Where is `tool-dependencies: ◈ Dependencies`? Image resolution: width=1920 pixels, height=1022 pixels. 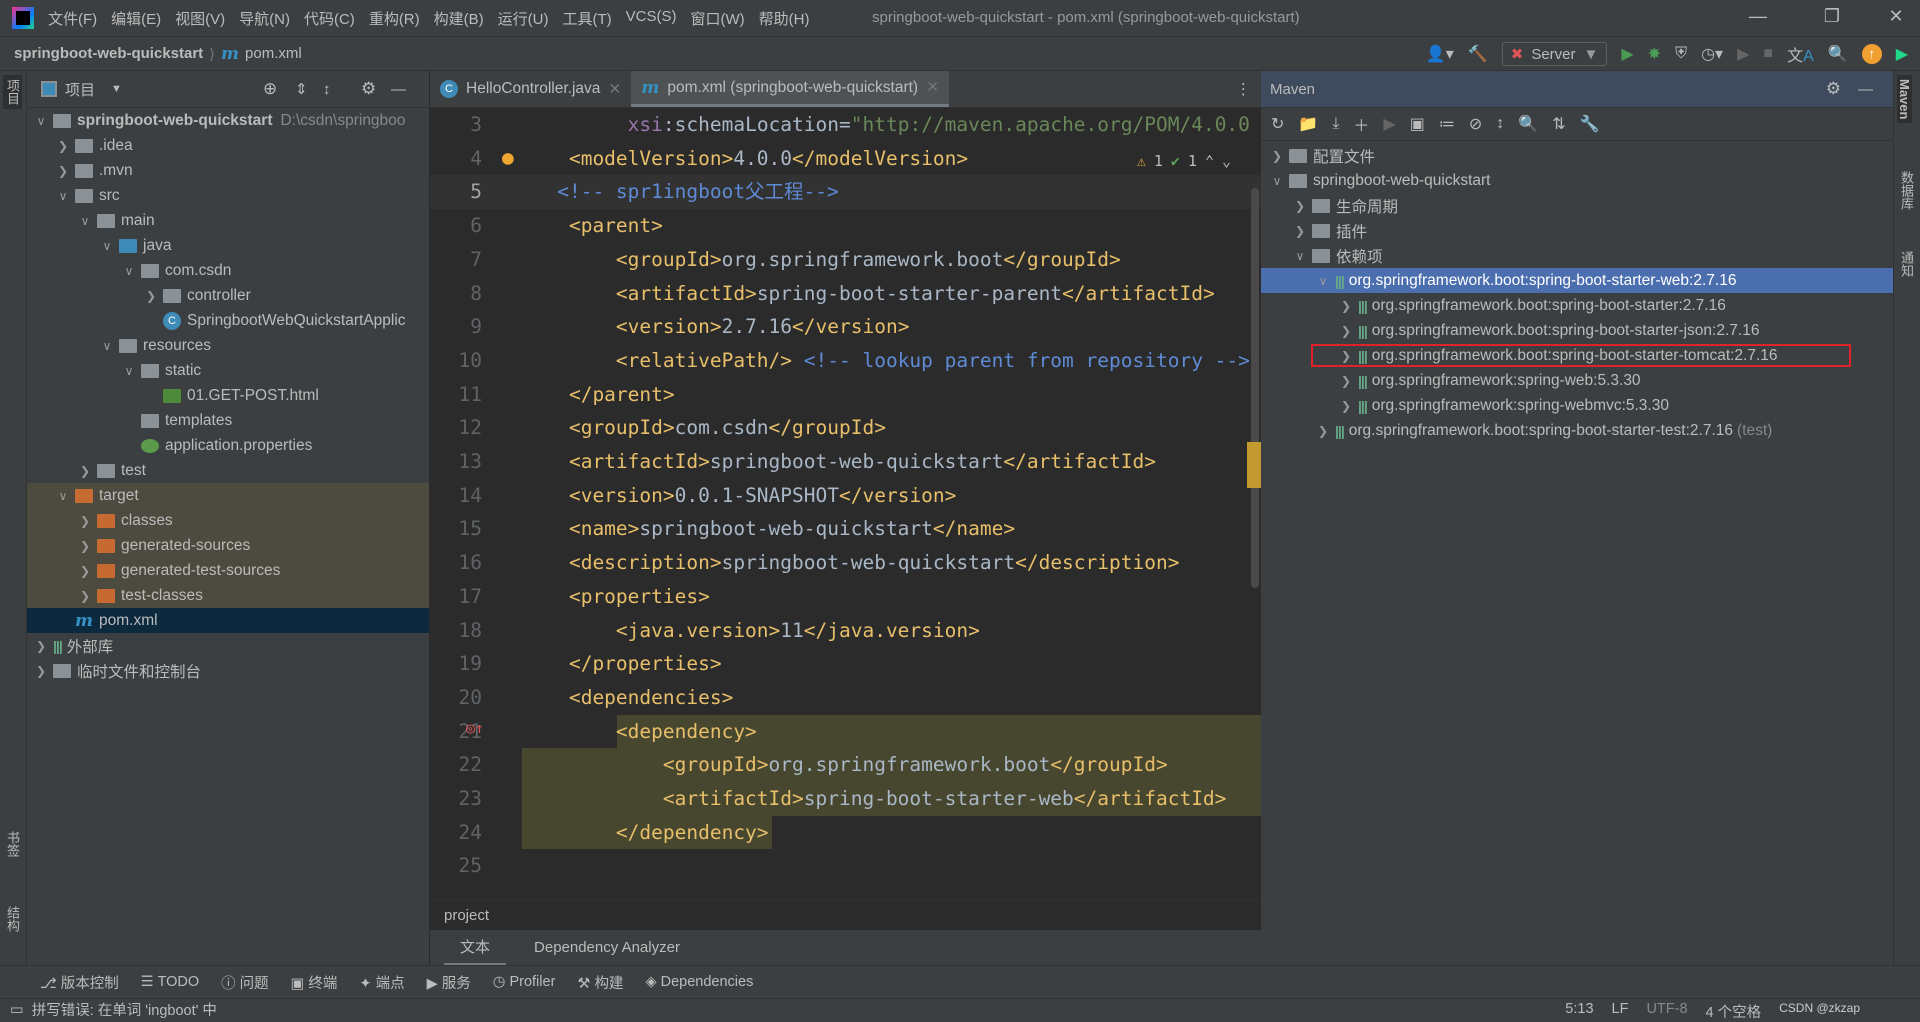 tool-dependencies: ◈ Dependencies is located at coordinates (699, 982).